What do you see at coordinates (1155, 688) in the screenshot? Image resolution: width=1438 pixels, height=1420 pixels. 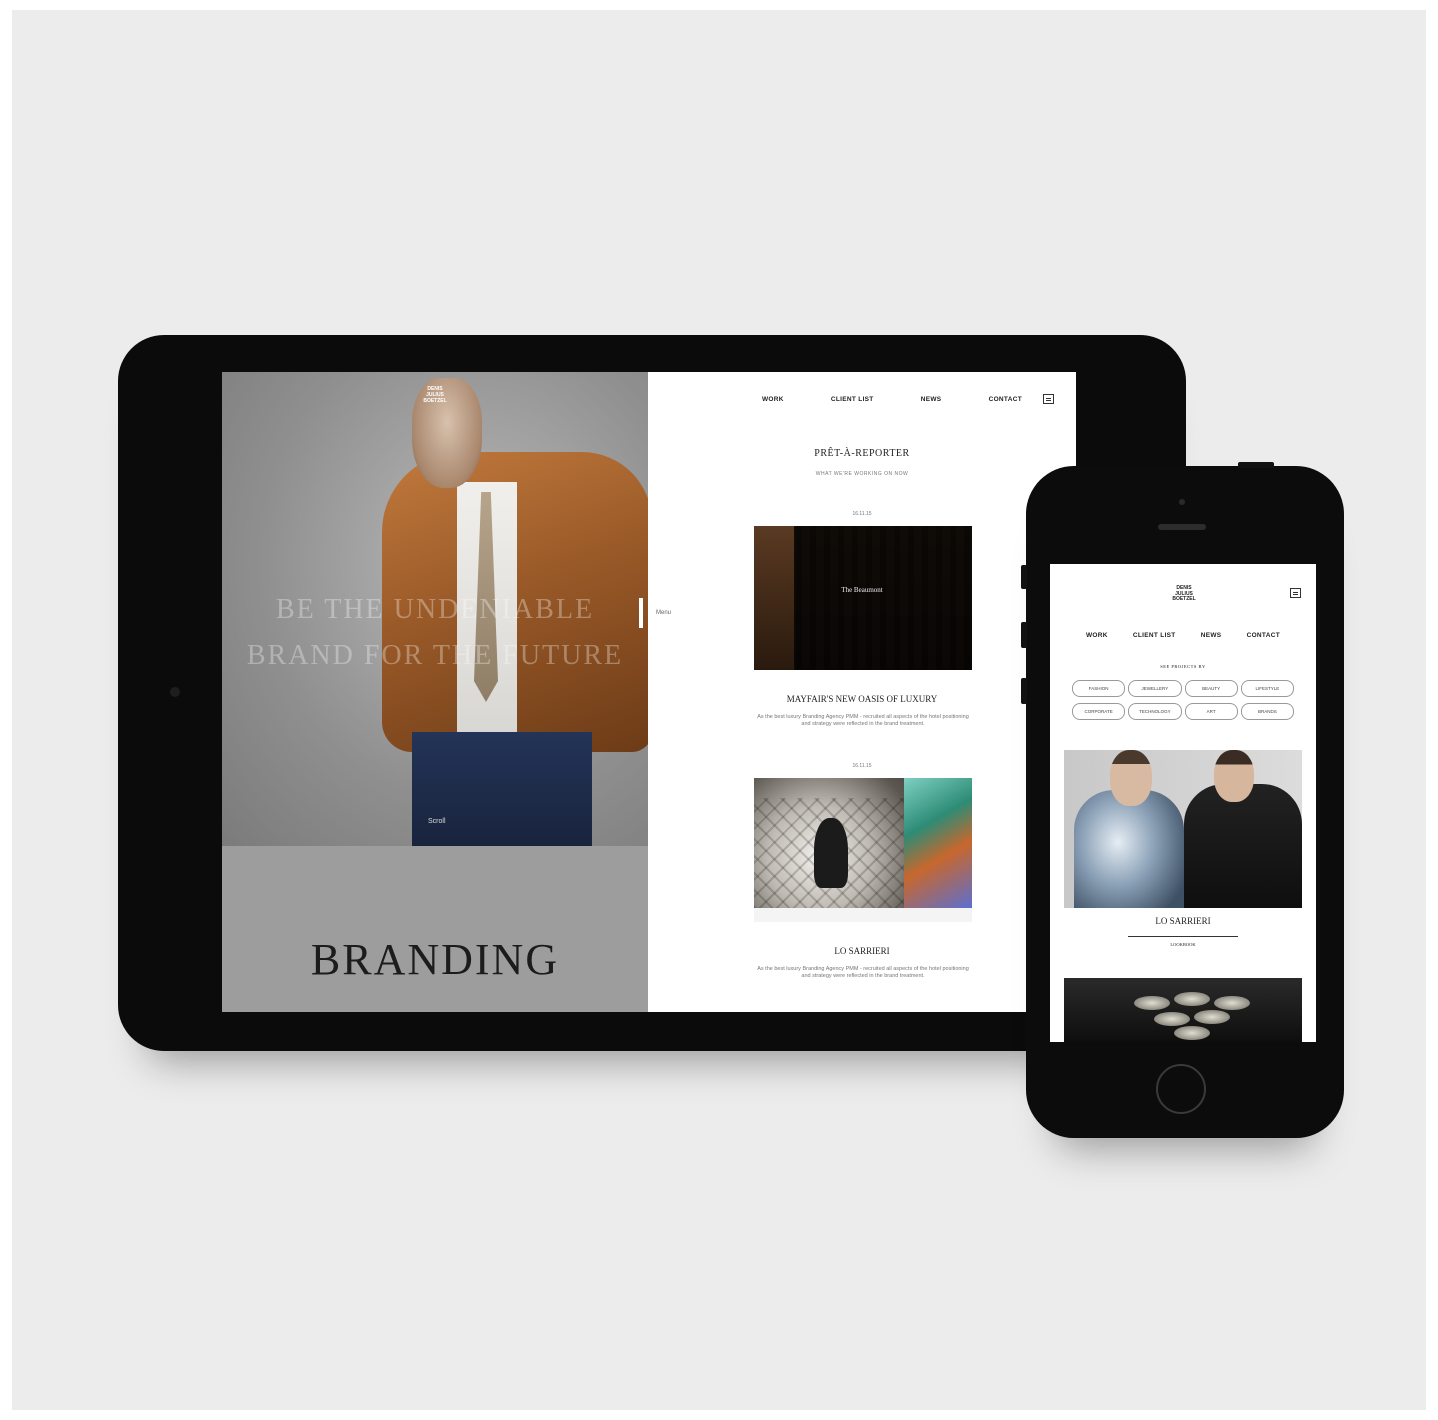 I see `filter-chip: JEWELLERY` at bounding box center [1155, 688].